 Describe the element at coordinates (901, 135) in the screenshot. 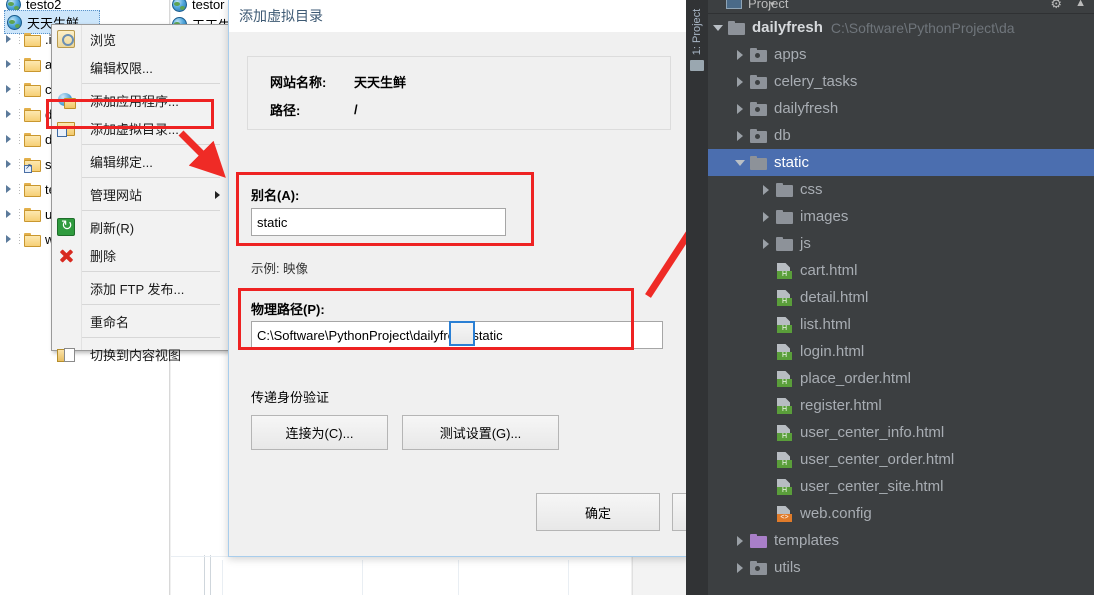

I see `tree-item-db: db` at that location.